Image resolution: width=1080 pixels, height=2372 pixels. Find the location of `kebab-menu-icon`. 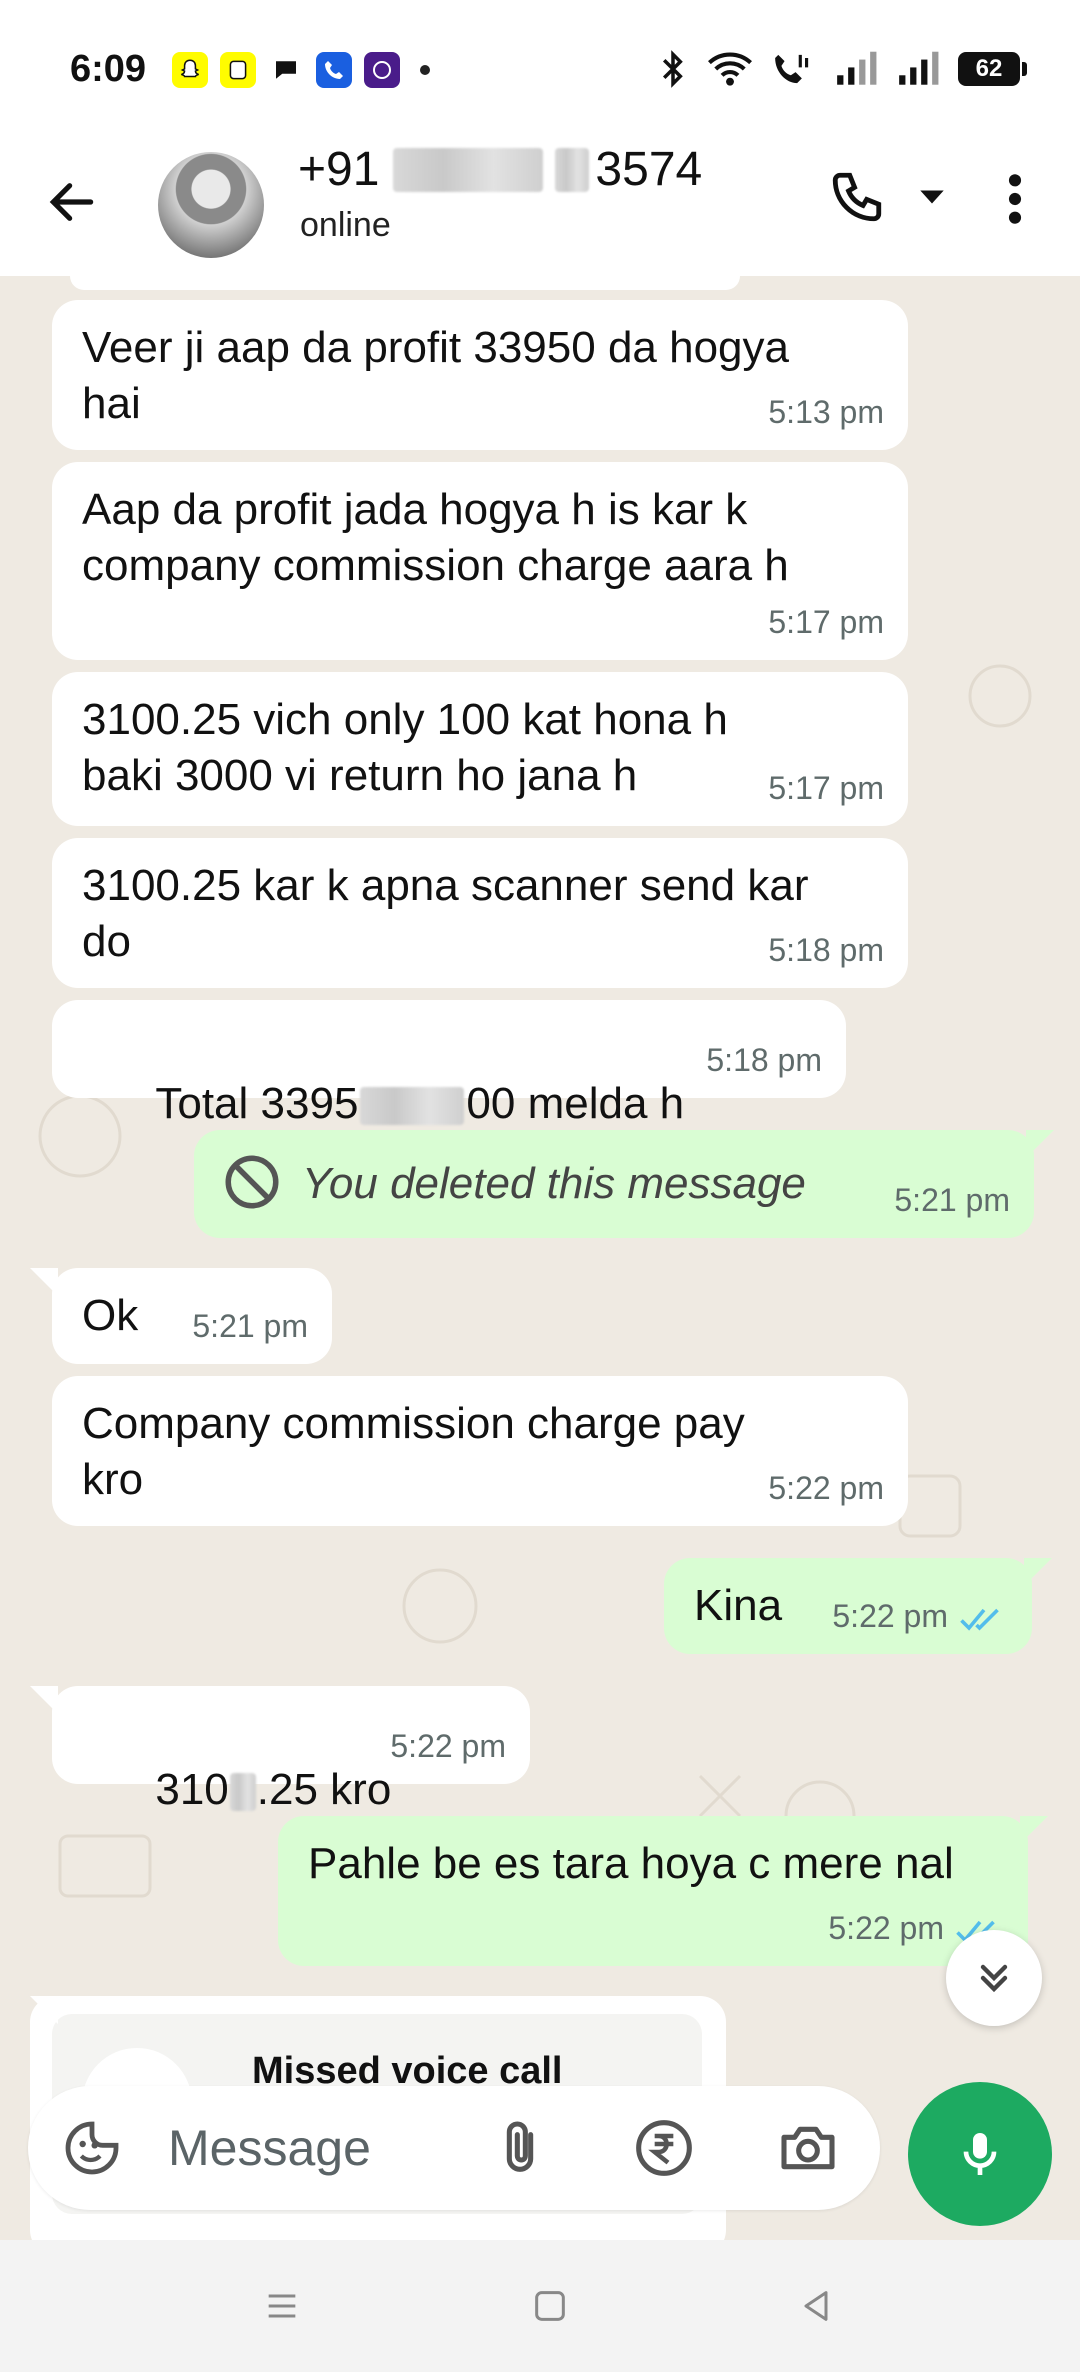

kebab-menu-icon is located at coordinates (1015, 199).